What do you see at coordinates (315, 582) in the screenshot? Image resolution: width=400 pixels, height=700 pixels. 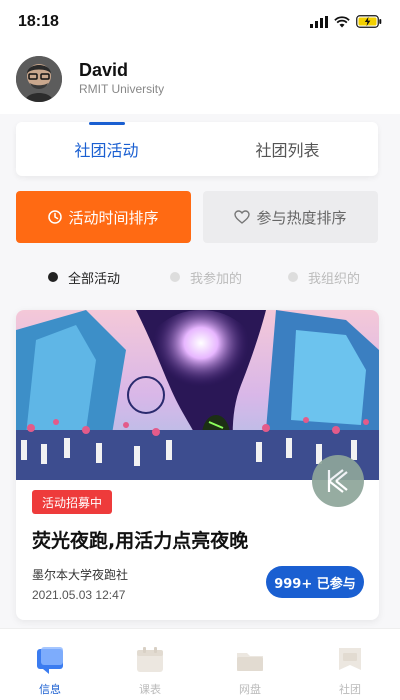 I see `joined-count-button: 999+ 已参与` at bounding box center [315, 582].